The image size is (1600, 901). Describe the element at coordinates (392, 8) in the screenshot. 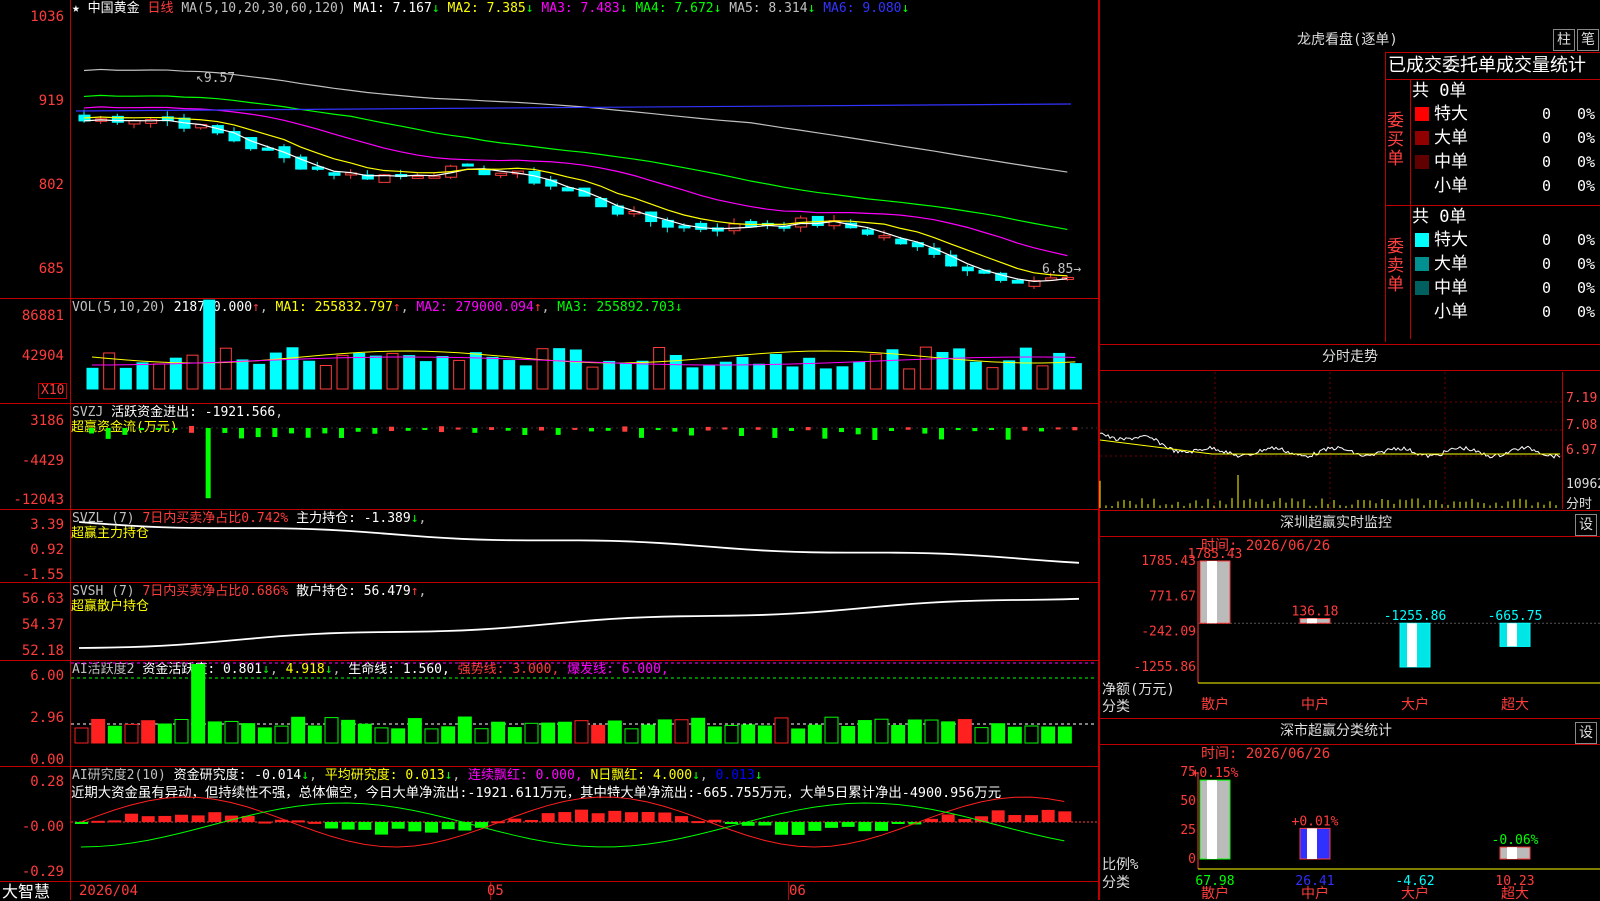

I see `ma1-label: MA1: 7.167` at that location.